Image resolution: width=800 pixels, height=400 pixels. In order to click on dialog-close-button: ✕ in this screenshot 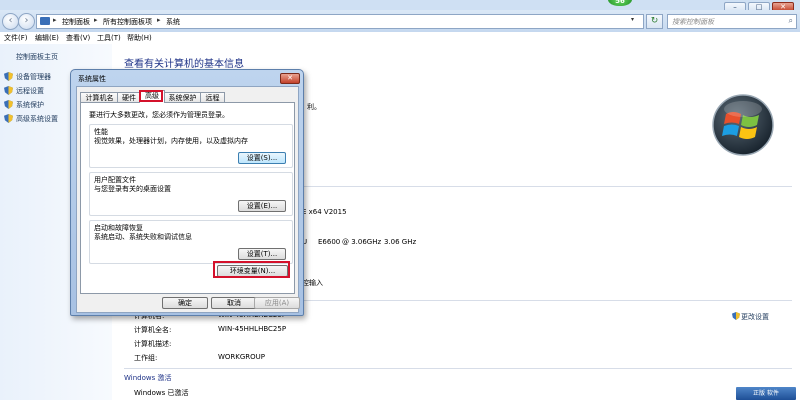, I will do `click(290, 78)`.